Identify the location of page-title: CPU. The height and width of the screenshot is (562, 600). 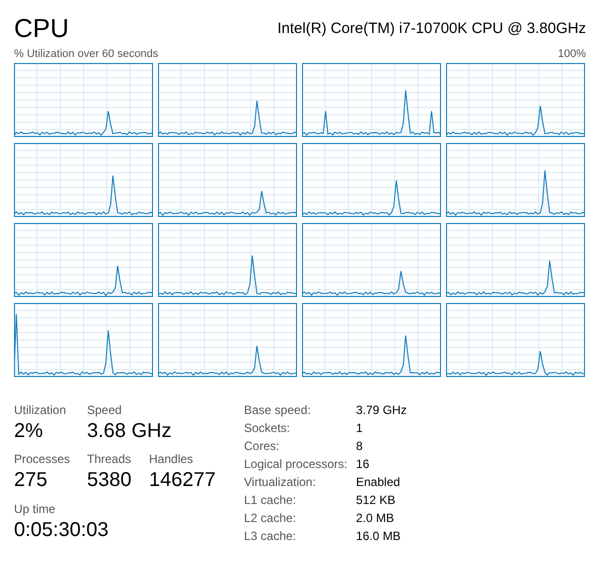
(41, 28).